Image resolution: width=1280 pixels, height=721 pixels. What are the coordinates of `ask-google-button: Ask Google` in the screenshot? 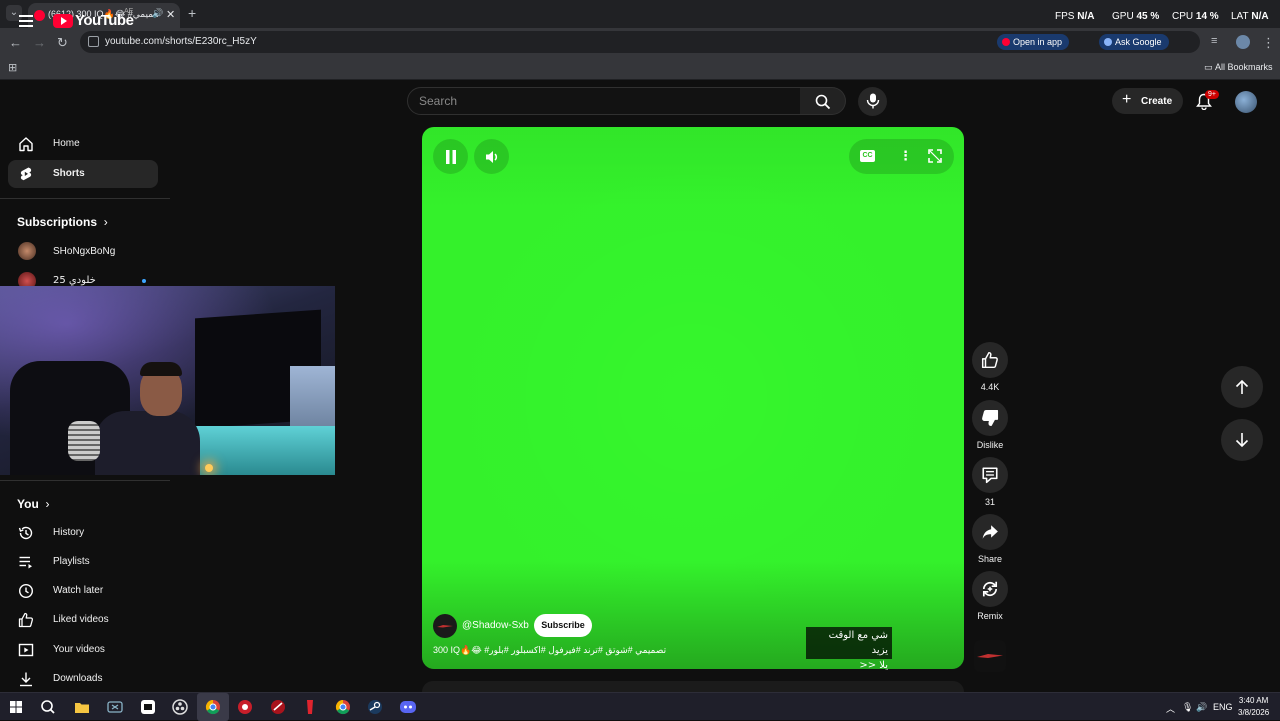 It's located at (1134, 42).